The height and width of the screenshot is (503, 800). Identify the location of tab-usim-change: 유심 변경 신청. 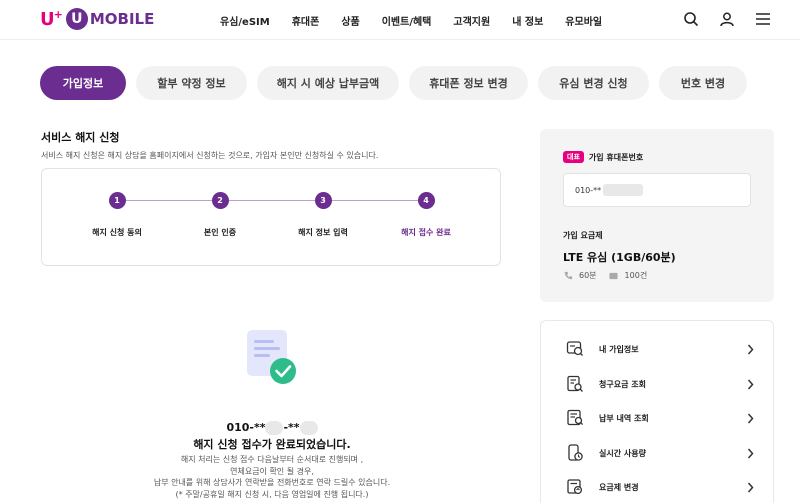
(593, 83).